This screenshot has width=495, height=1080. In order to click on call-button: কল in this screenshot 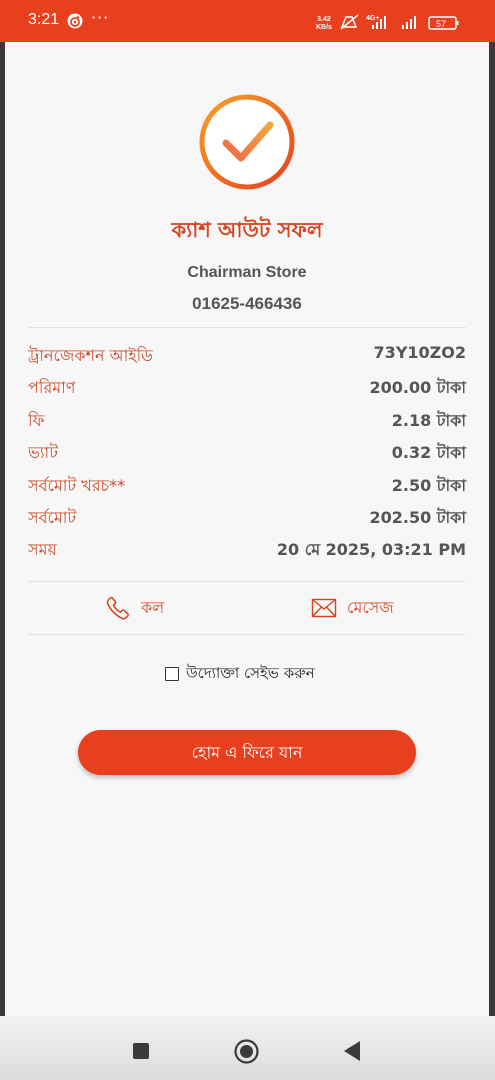, I will do `click(134, 608)`.